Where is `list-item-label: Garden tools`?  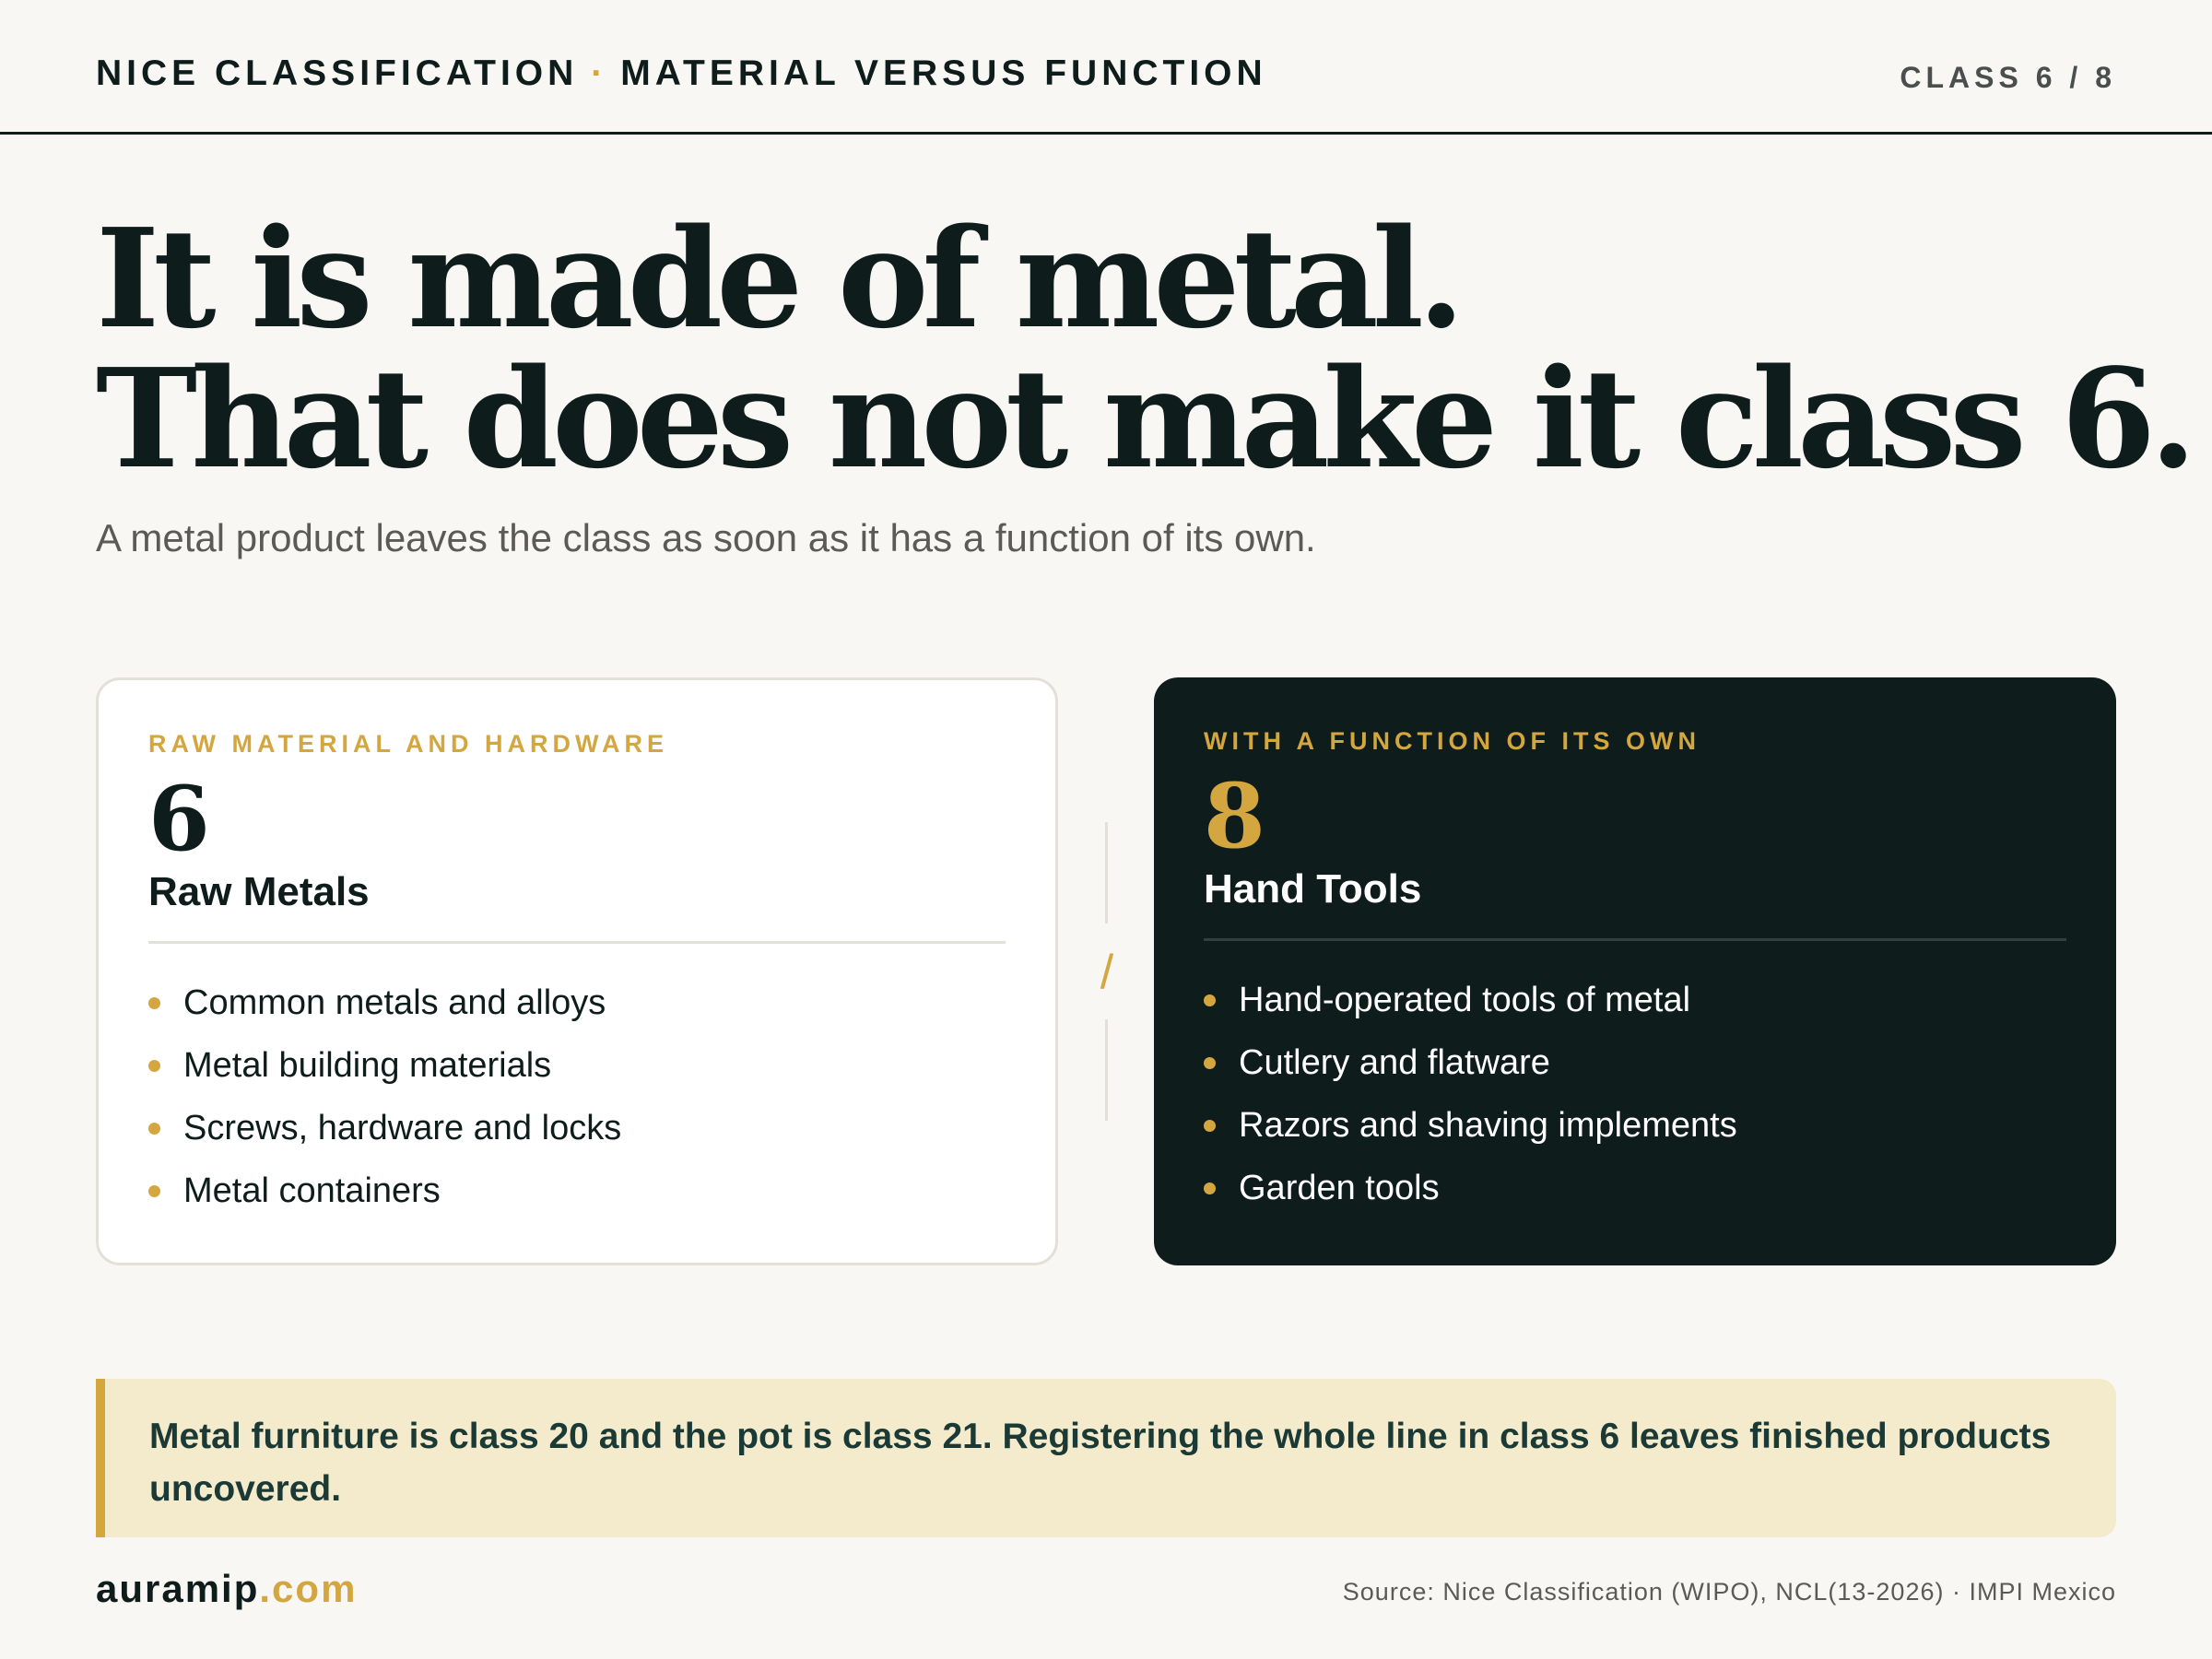
list-item-label: Garden tools is located at coordinates (1339, 1188).